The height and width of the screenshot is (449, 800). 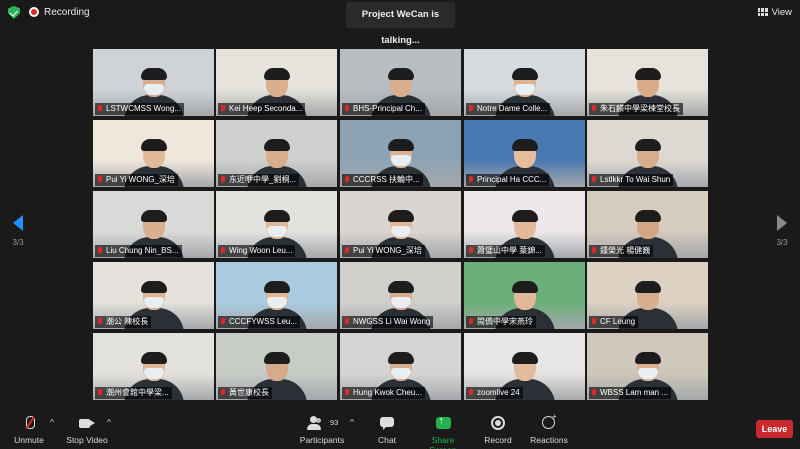 I want to click on participant-name-label: NWGSS Li Wai Wong, so click(x=388, y=322).